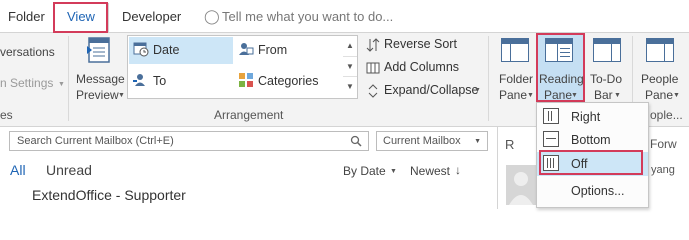 This screenshot has height=240, width=689. I want to click on add-columns-label: Add Columns, so click(422, 67).